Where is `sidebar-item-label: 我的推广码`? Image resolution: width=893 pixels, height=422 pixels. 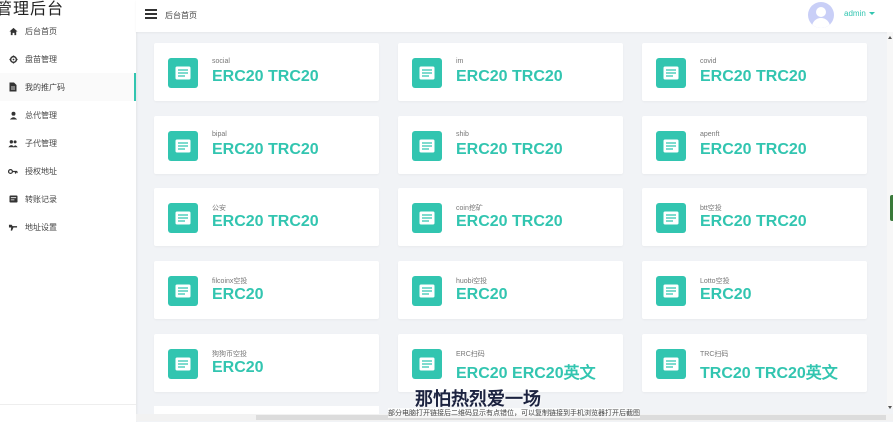
sidebar-item-label: 我的推广码 is located at coordinates (45, 87).